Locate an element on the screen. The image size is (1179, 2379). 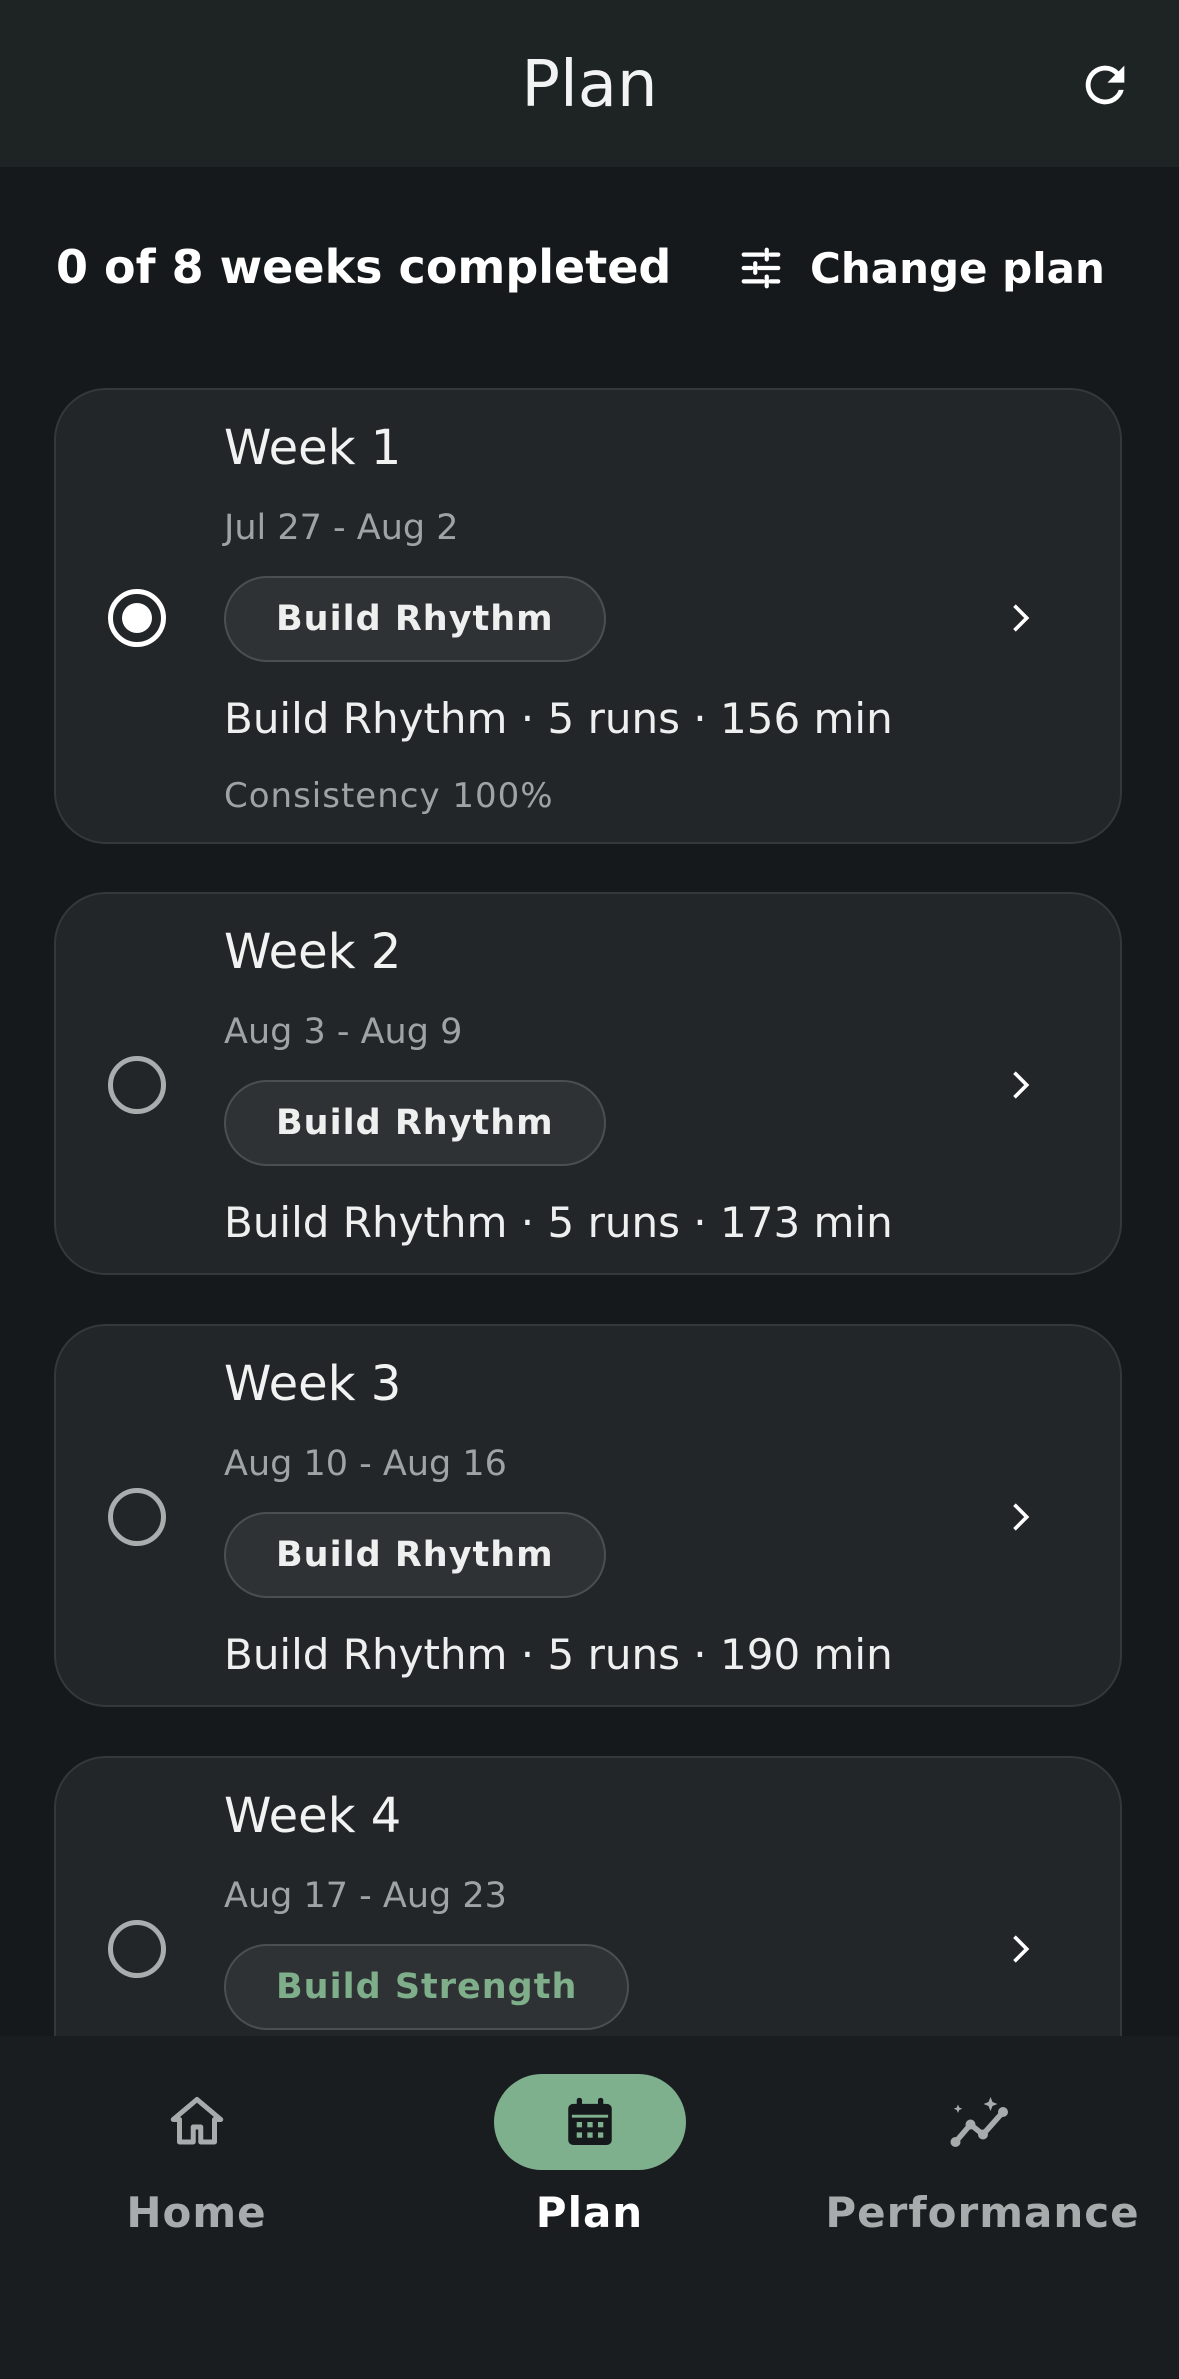
nav-home-icon-container is located at coordinates (197, 2122).